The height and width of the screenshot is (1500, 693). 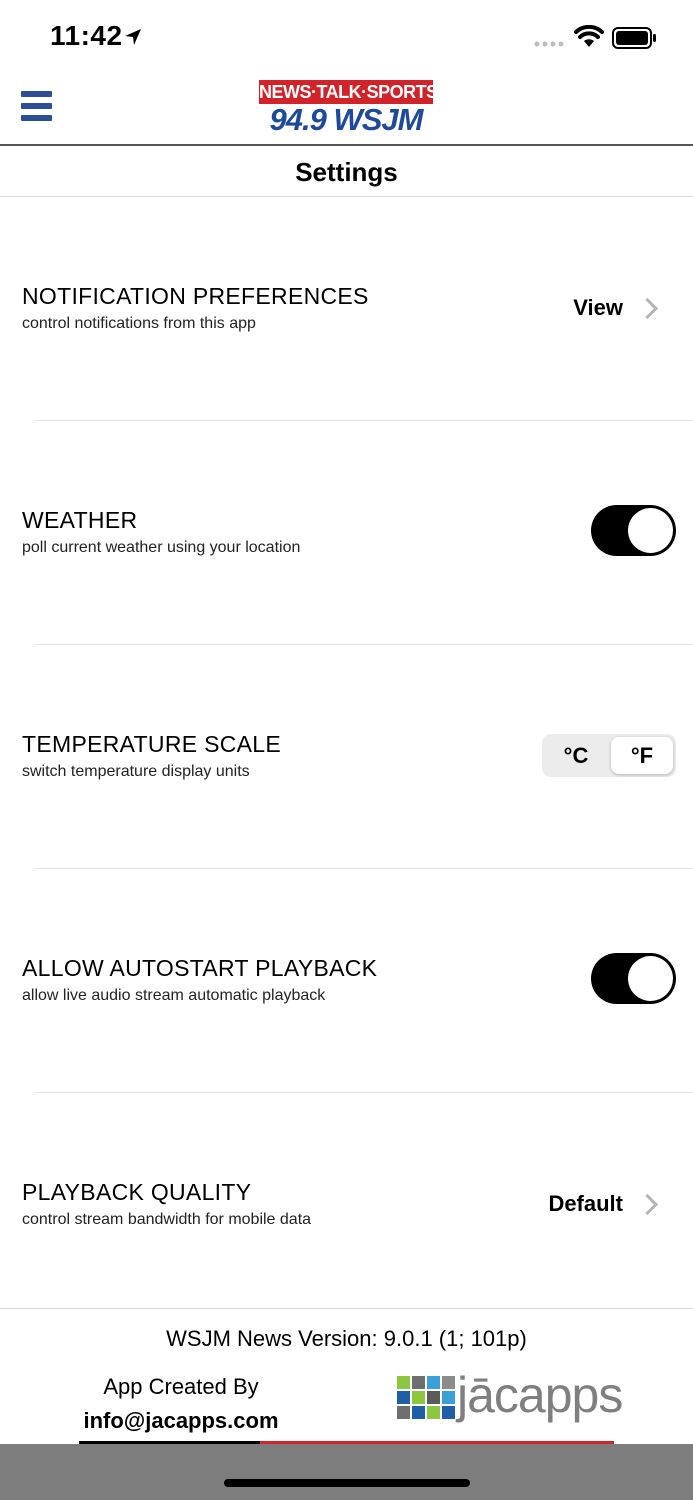 What do you see at coordinates (346, 37) in the screenshot?
I see `status-bar: 11:42` at bounding box center [346, 37].